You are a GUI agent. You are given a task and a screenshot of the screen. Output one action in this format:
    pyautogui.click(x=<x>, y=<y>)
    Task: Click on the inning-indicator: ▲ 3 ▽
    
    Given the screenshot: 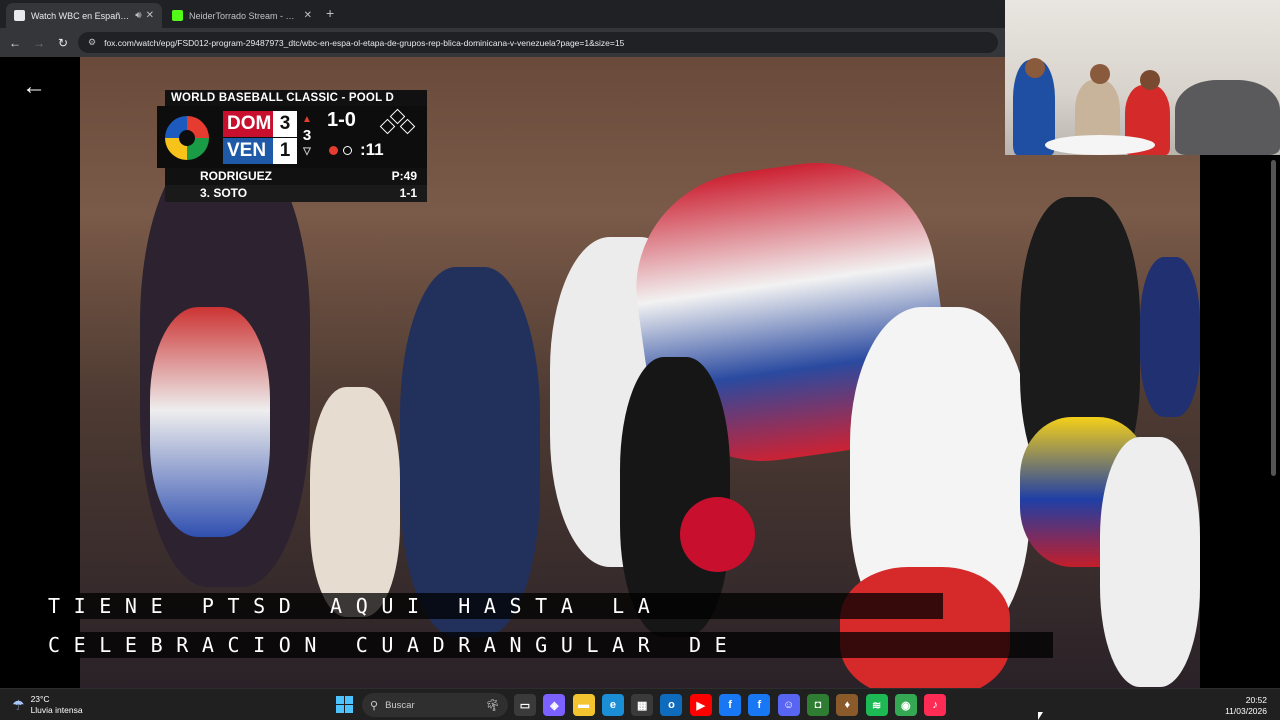 What is the action you would take?
    pyautogui.click(x=307, y=136)
    